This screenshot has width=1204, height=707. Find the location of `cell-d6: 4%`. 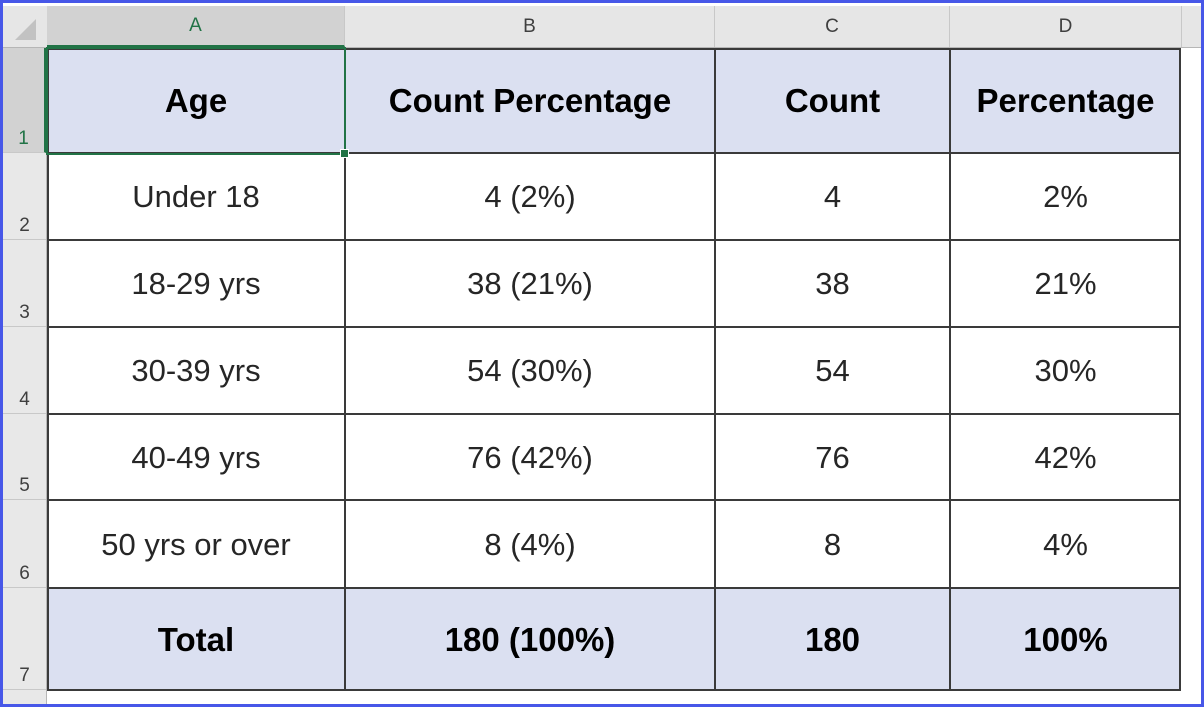

cell-d6: 4% is located at coordinates (1065, 544).